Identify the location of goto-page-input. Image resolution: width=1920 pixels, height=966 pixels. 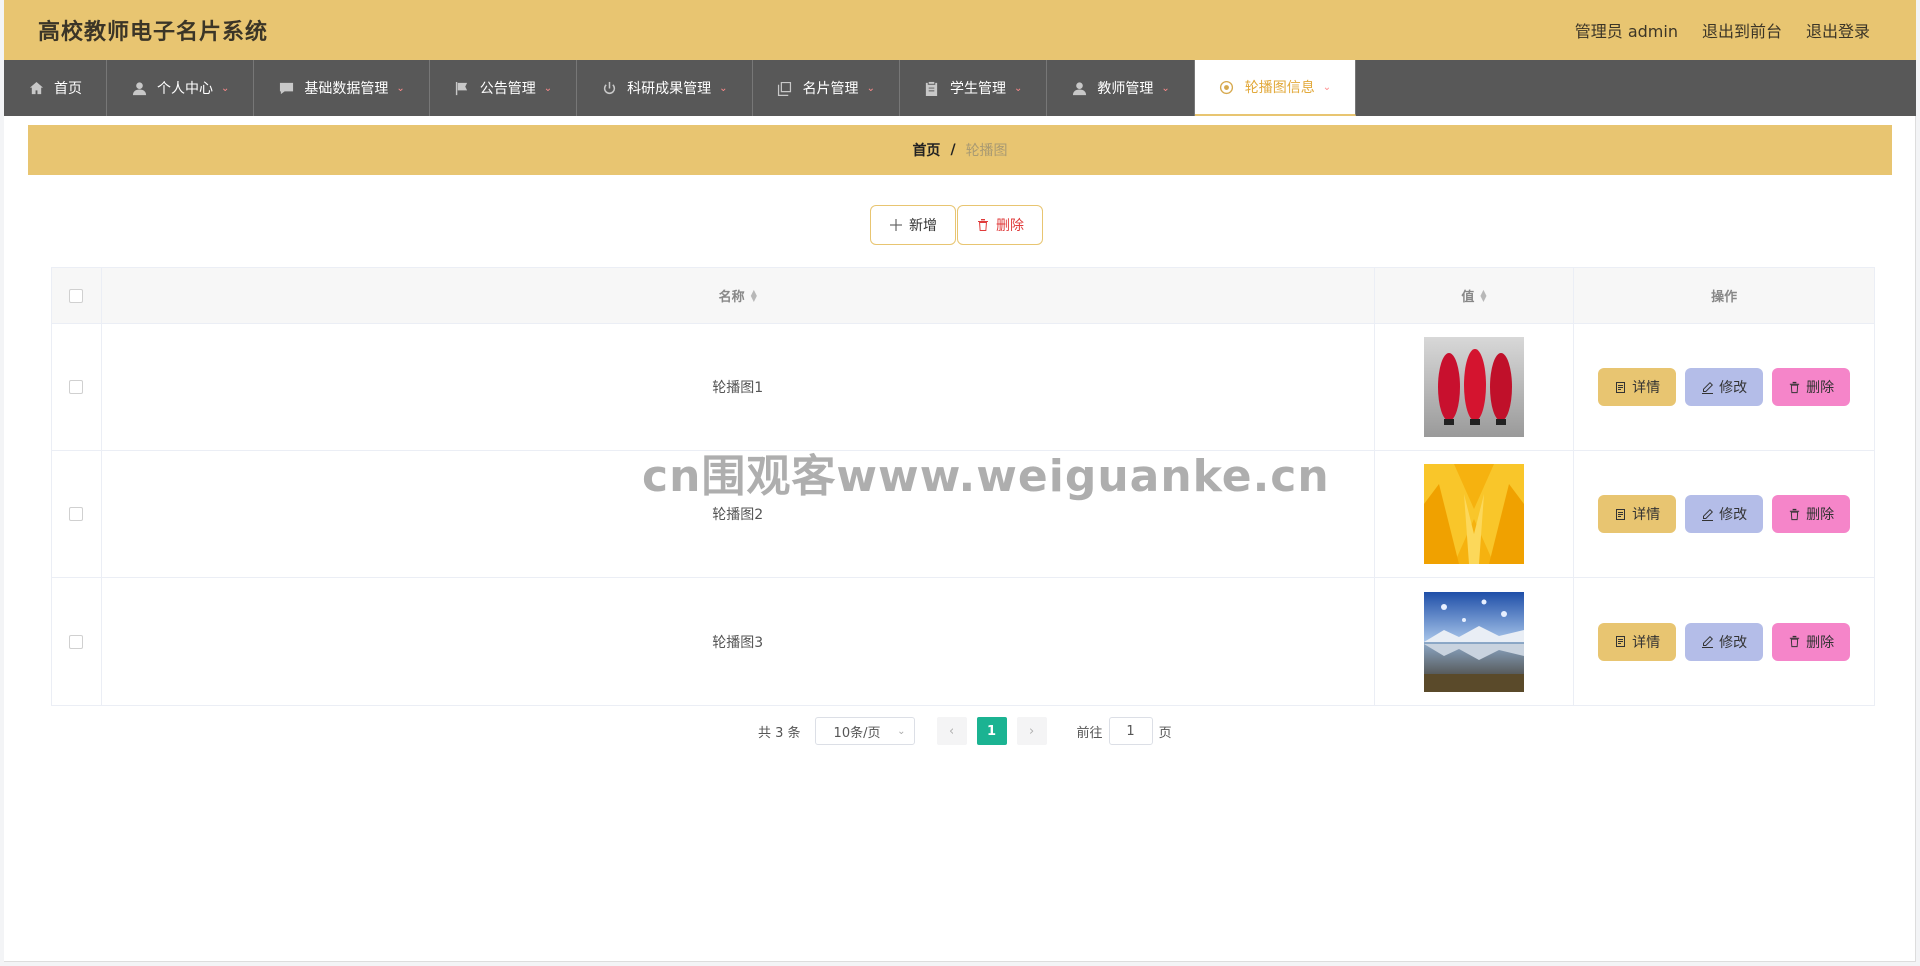
(1130, 731).